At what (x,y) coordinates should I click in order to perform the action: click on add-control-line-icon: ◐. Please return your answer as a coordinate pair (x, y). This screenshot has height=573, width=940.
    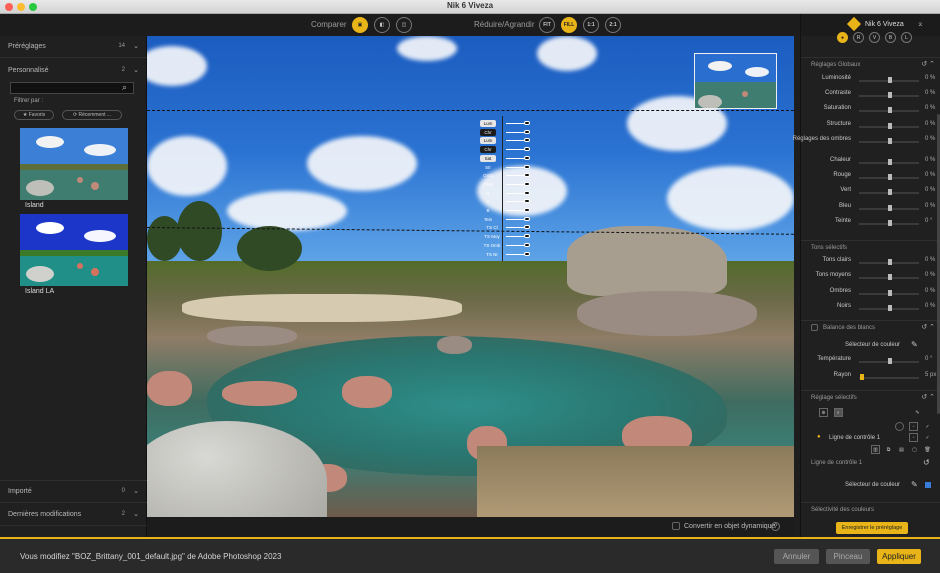
    Looking at the image, I should click on (838, 412).